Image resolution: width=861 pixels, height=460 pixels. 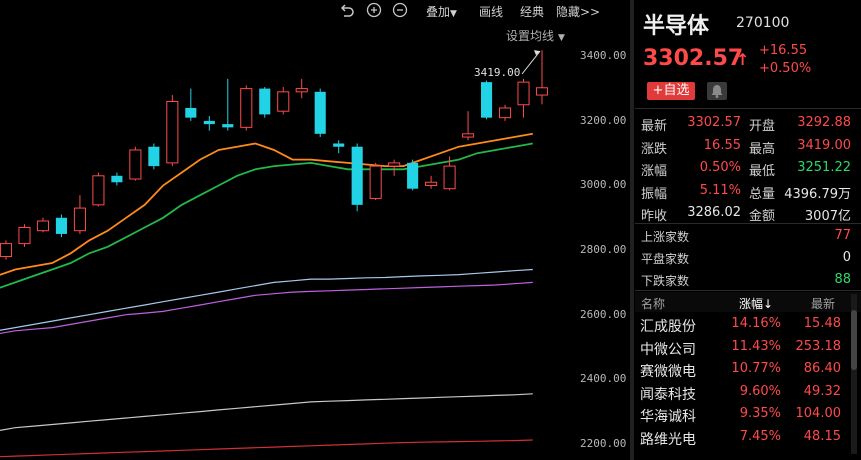 I want to click on list-item: 闻泰科技 9.60% 49.32, so click(x=741, y=392).